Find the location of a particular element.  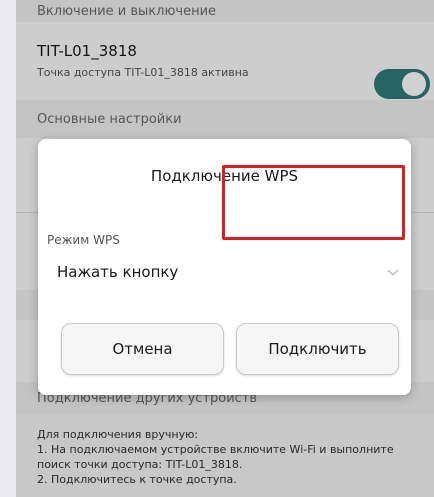

connect-highlight-box is located at coordinates (313, 202).